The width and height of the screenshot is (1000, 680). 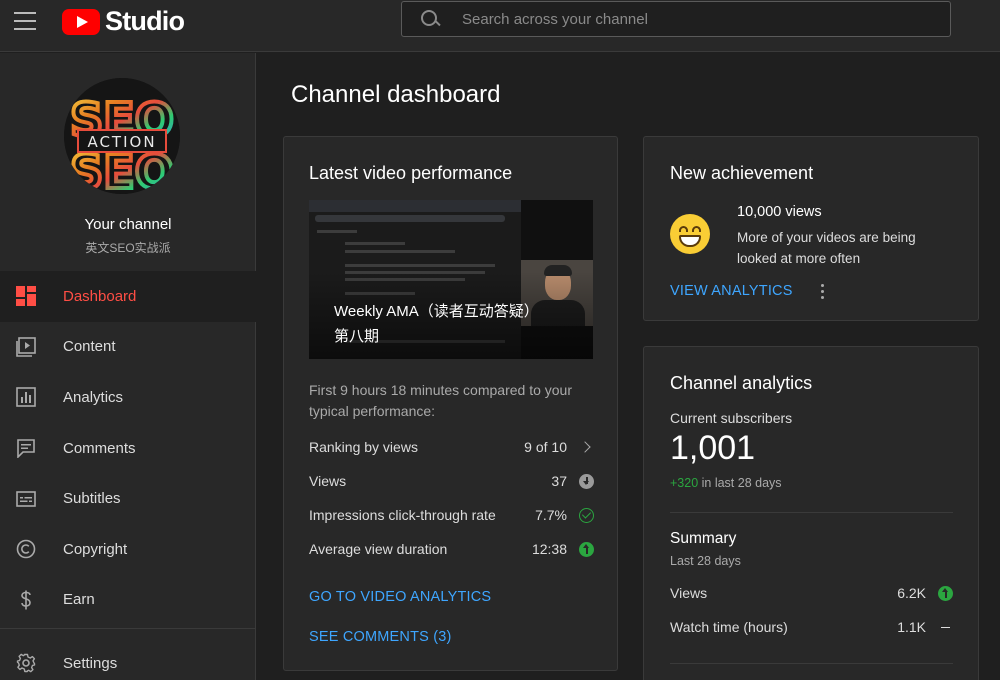 What do you see at coordinates (380, 637) in the screenshot?
I see `see-comments-link: SEE COMMENTS (3)` at bounding box center [380, 637].